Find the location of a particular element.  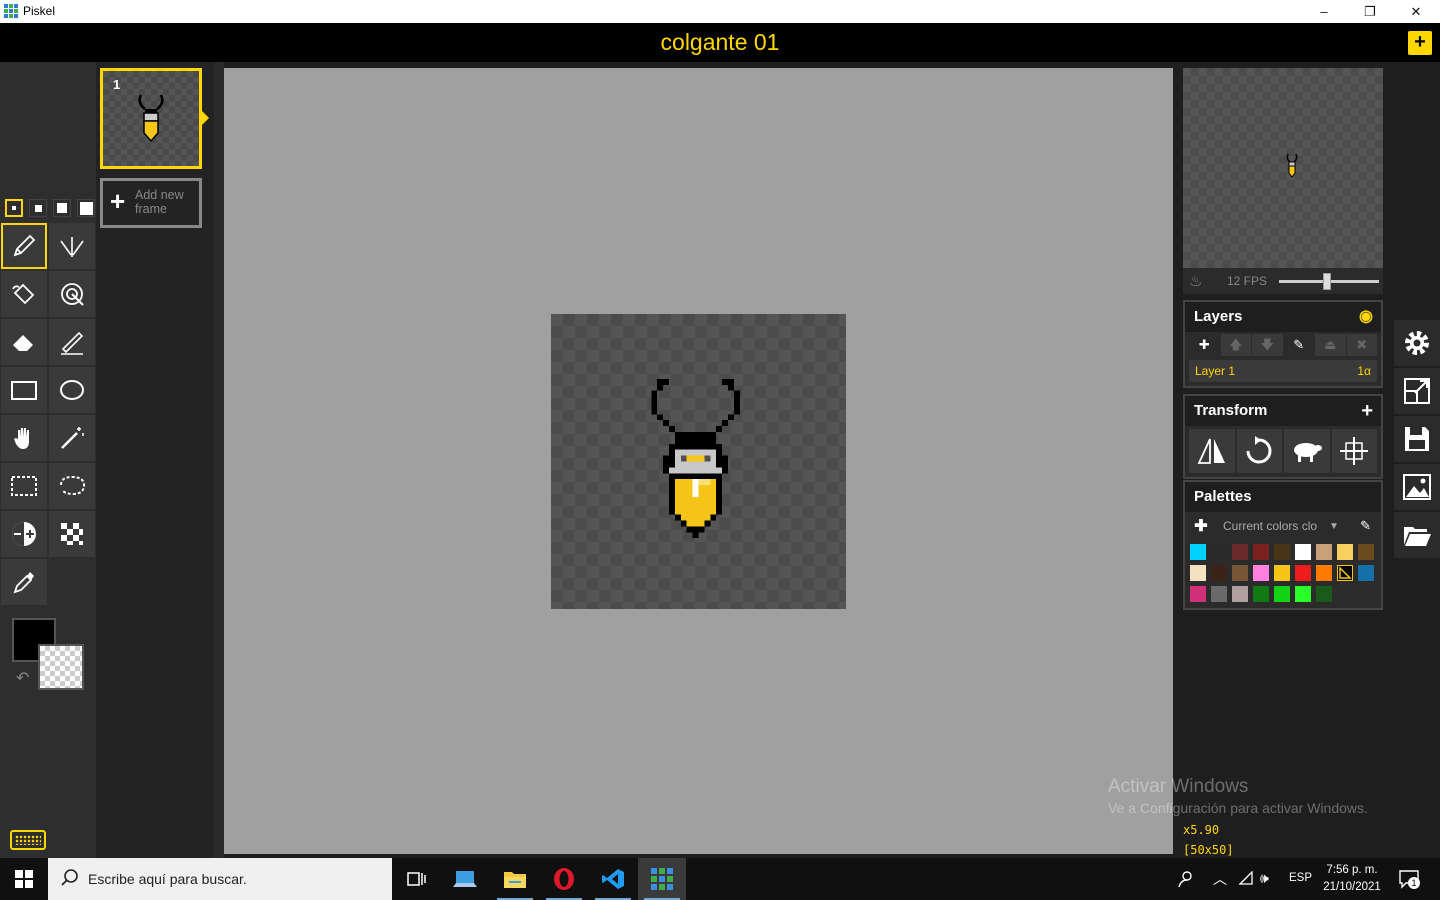

circle-tool is located at coordinates (72, 390).